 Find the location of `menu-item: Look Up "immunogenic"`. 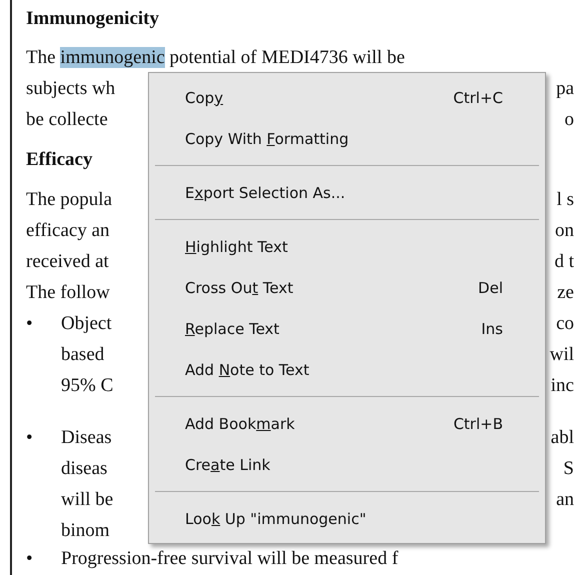

menu-item: Look Up "immunogenic" is located at coordinates (347, 518).